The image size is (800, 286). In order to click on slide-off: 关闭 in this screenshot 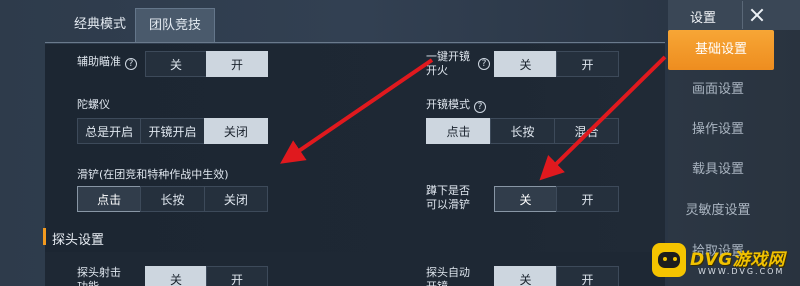, I will do `click(235, 199)`.